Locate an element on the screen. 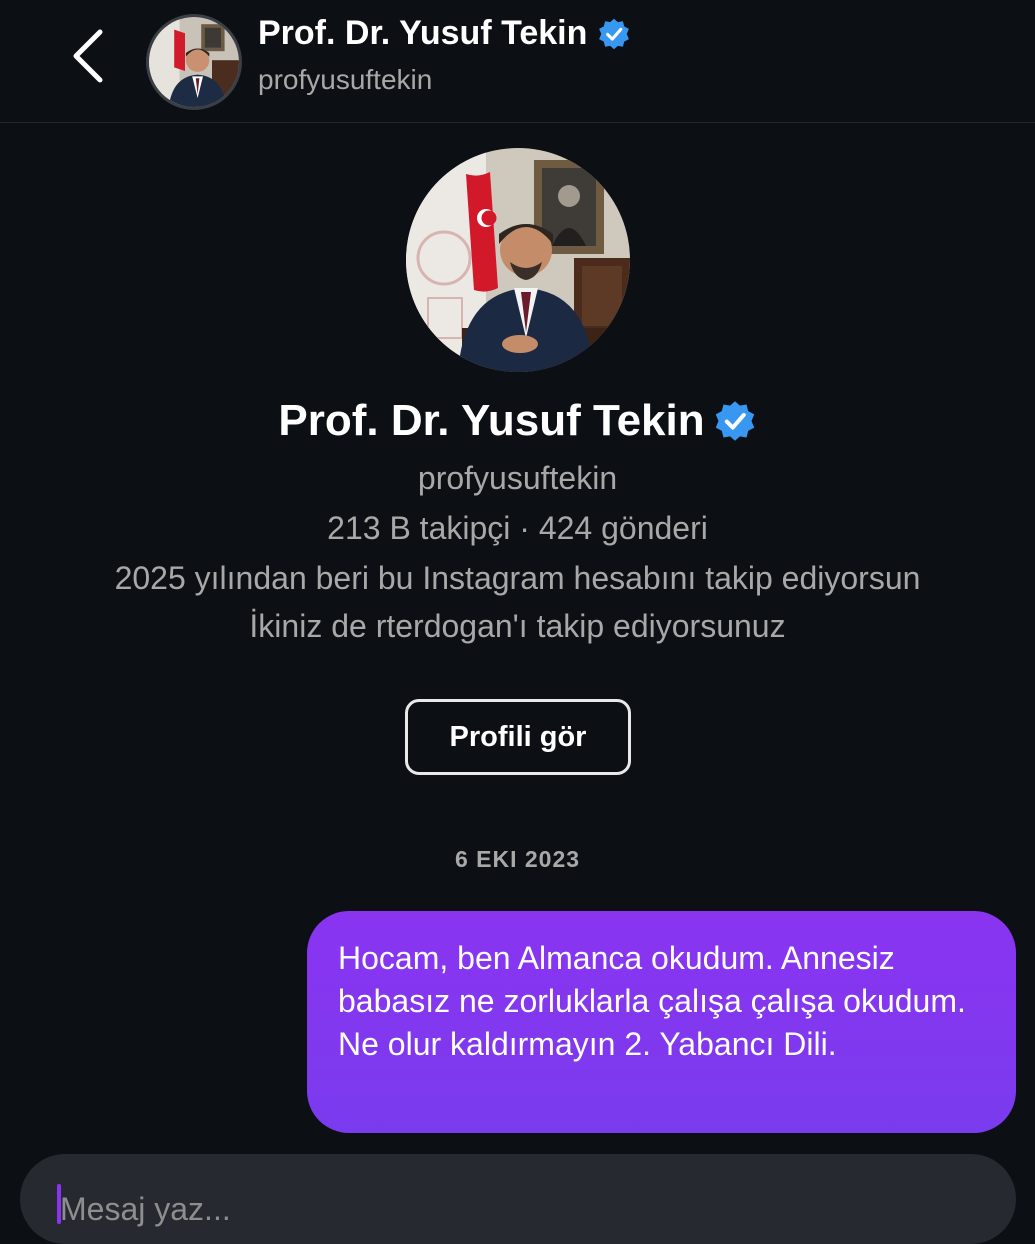 The width and height of the screenshot is (1035, 1244). profile-portrait is located at coordinates (518, 260).